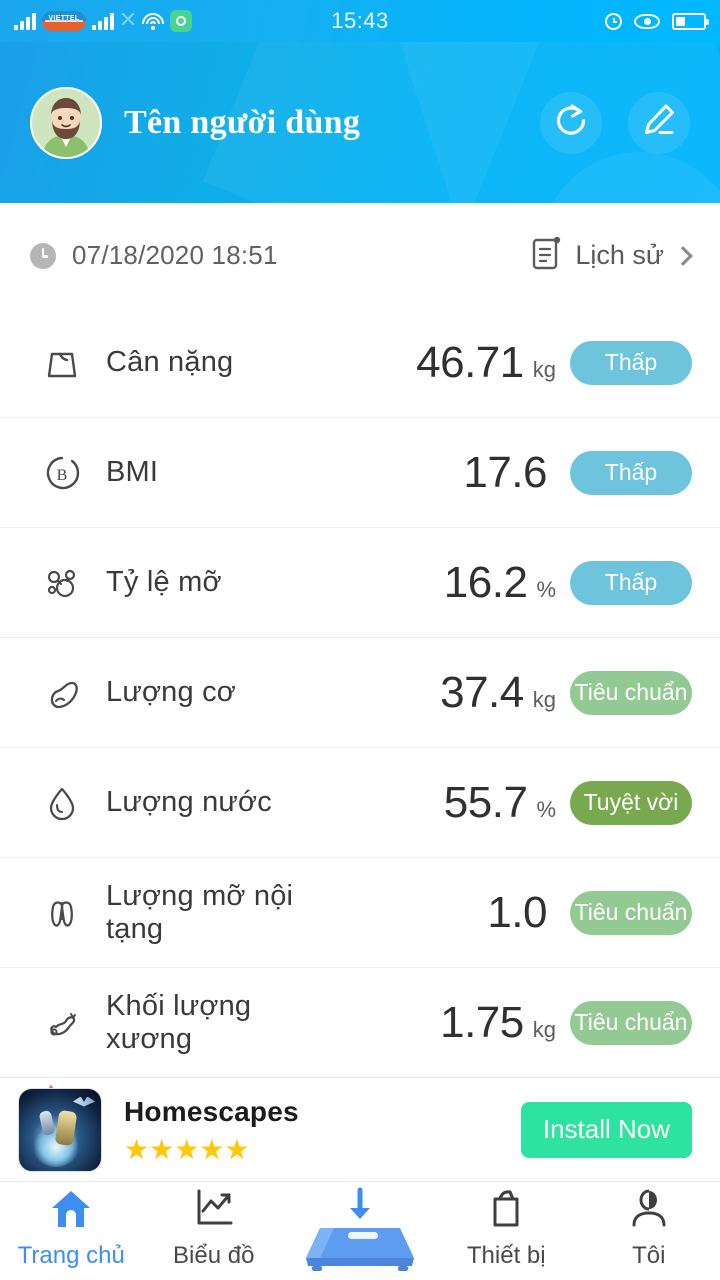  Describe the element at coordinates (517, 912) in the screenshot. I see `metric-value: 1.0` at that location.